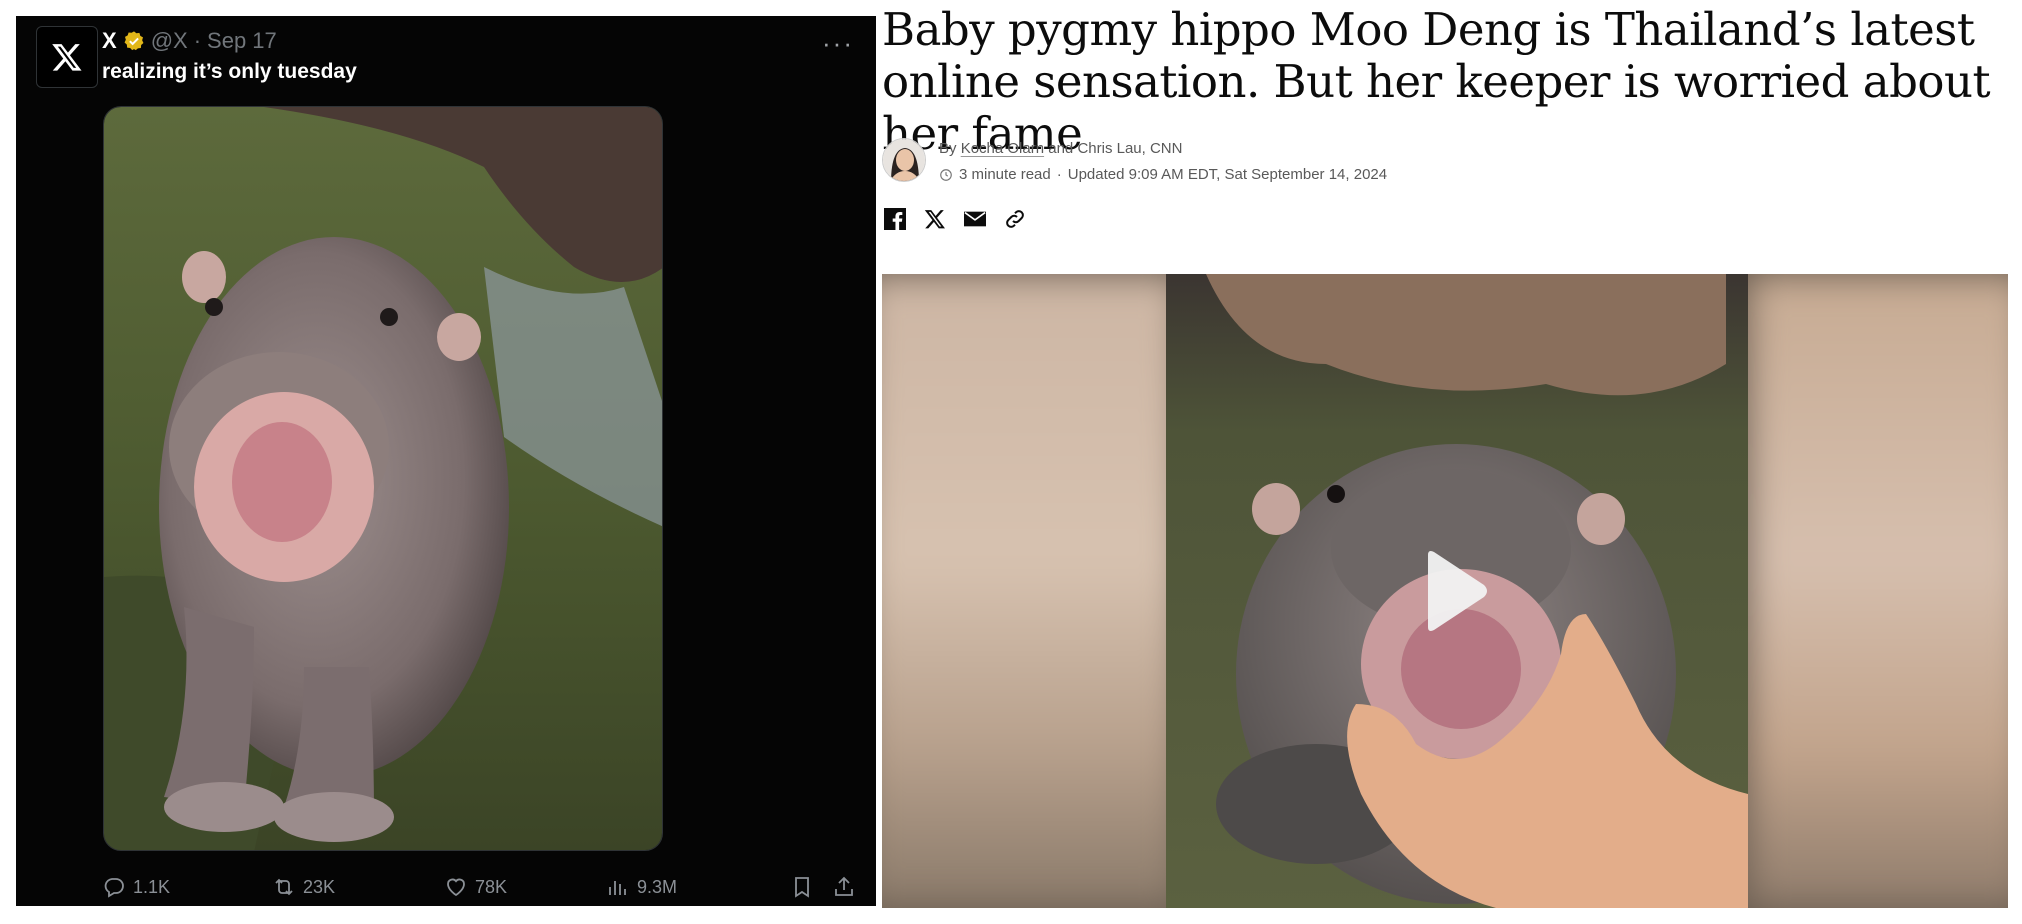 This screenshot has height=924, width=2022. What do you see at coordinates (657, 886) in the screenshot?
I see `views-count: 9.3M` at bounding box center [657, 886].